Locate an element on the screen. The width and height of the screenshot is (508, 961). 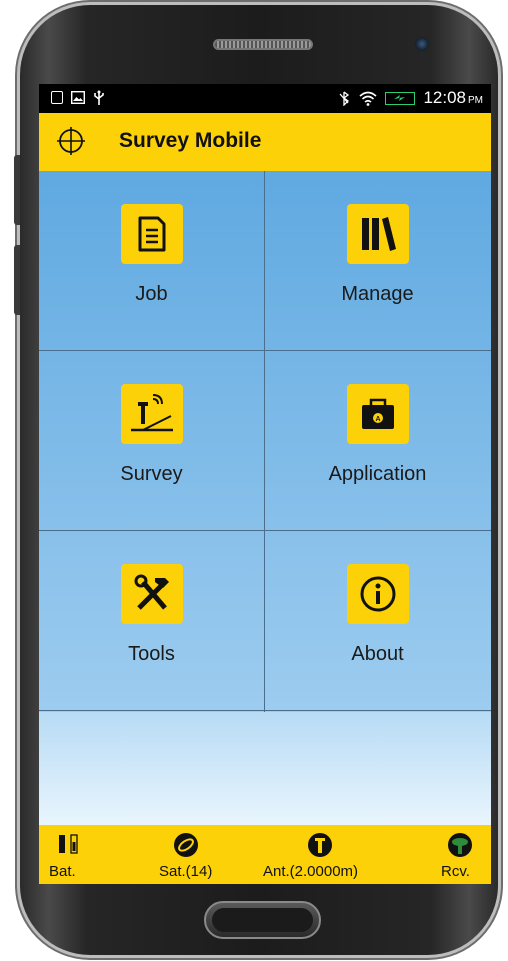
menu-item-label: Job is located at coordinates (151, 294).